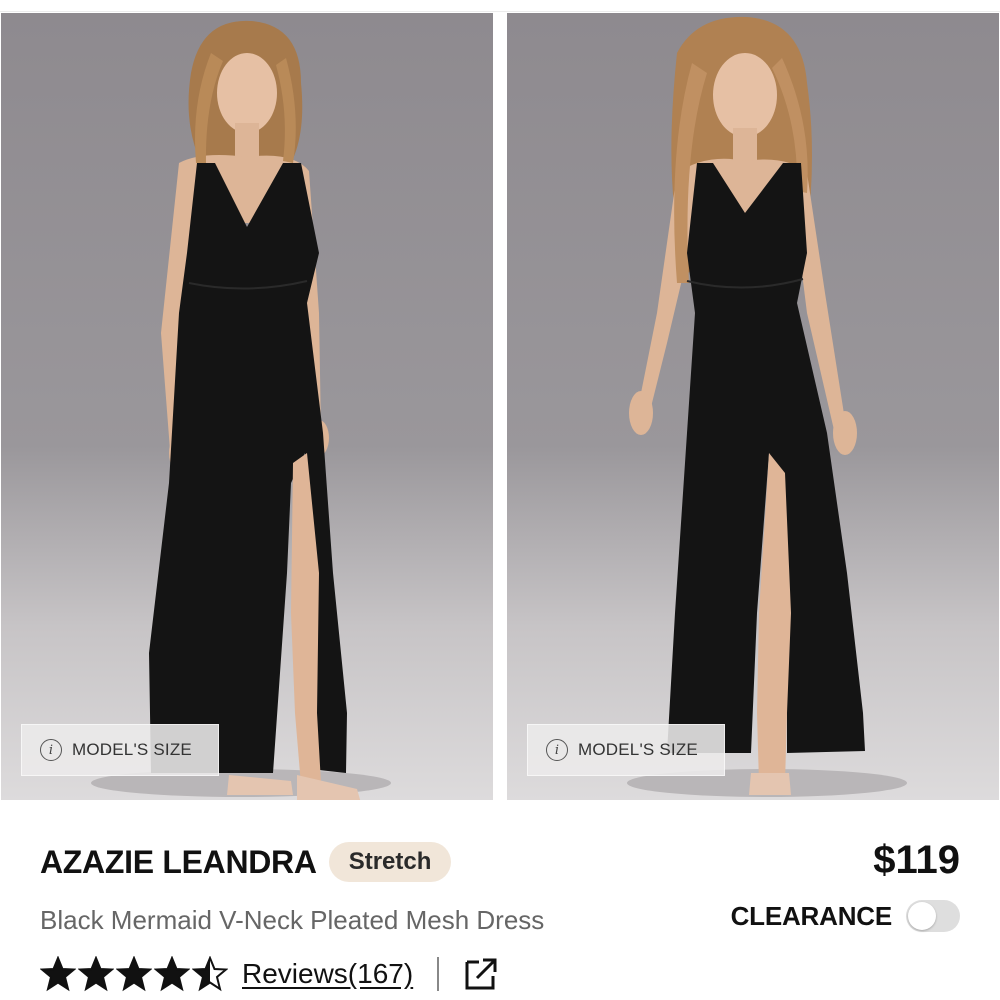  I want to click on clearance-toggle, so click(933, 916).